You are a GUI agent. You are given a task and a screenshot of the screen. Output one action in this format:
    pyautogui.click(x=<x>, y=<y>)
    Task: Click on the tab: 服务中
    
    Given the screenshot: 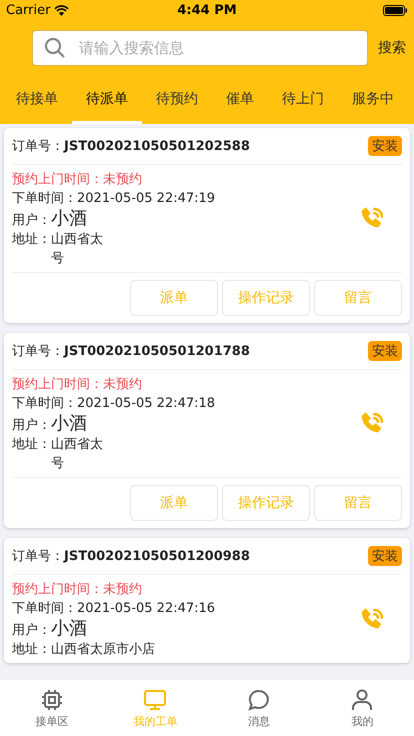 What is the action you would take?
    pyautogui.click(x=373, y=100)
    